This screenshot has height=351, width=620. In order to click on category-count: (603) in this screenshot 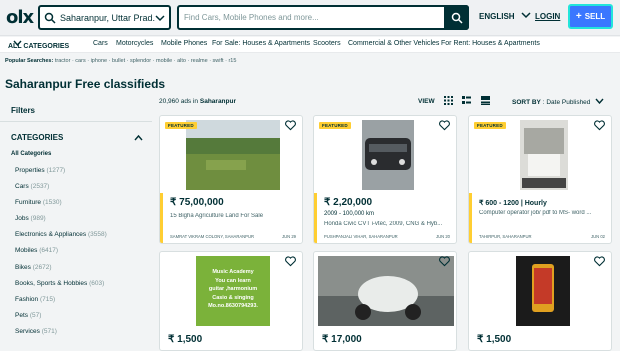, I will do `click(97, 283)`.